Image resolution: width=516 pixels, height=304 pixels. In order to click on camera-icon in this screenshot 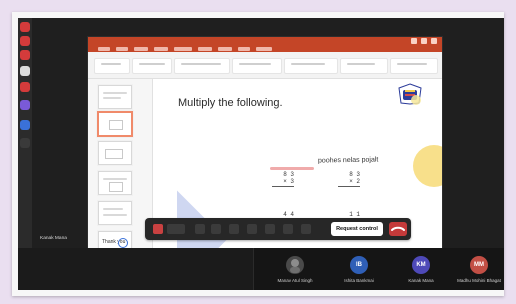, I will do `click(200, 229)`.